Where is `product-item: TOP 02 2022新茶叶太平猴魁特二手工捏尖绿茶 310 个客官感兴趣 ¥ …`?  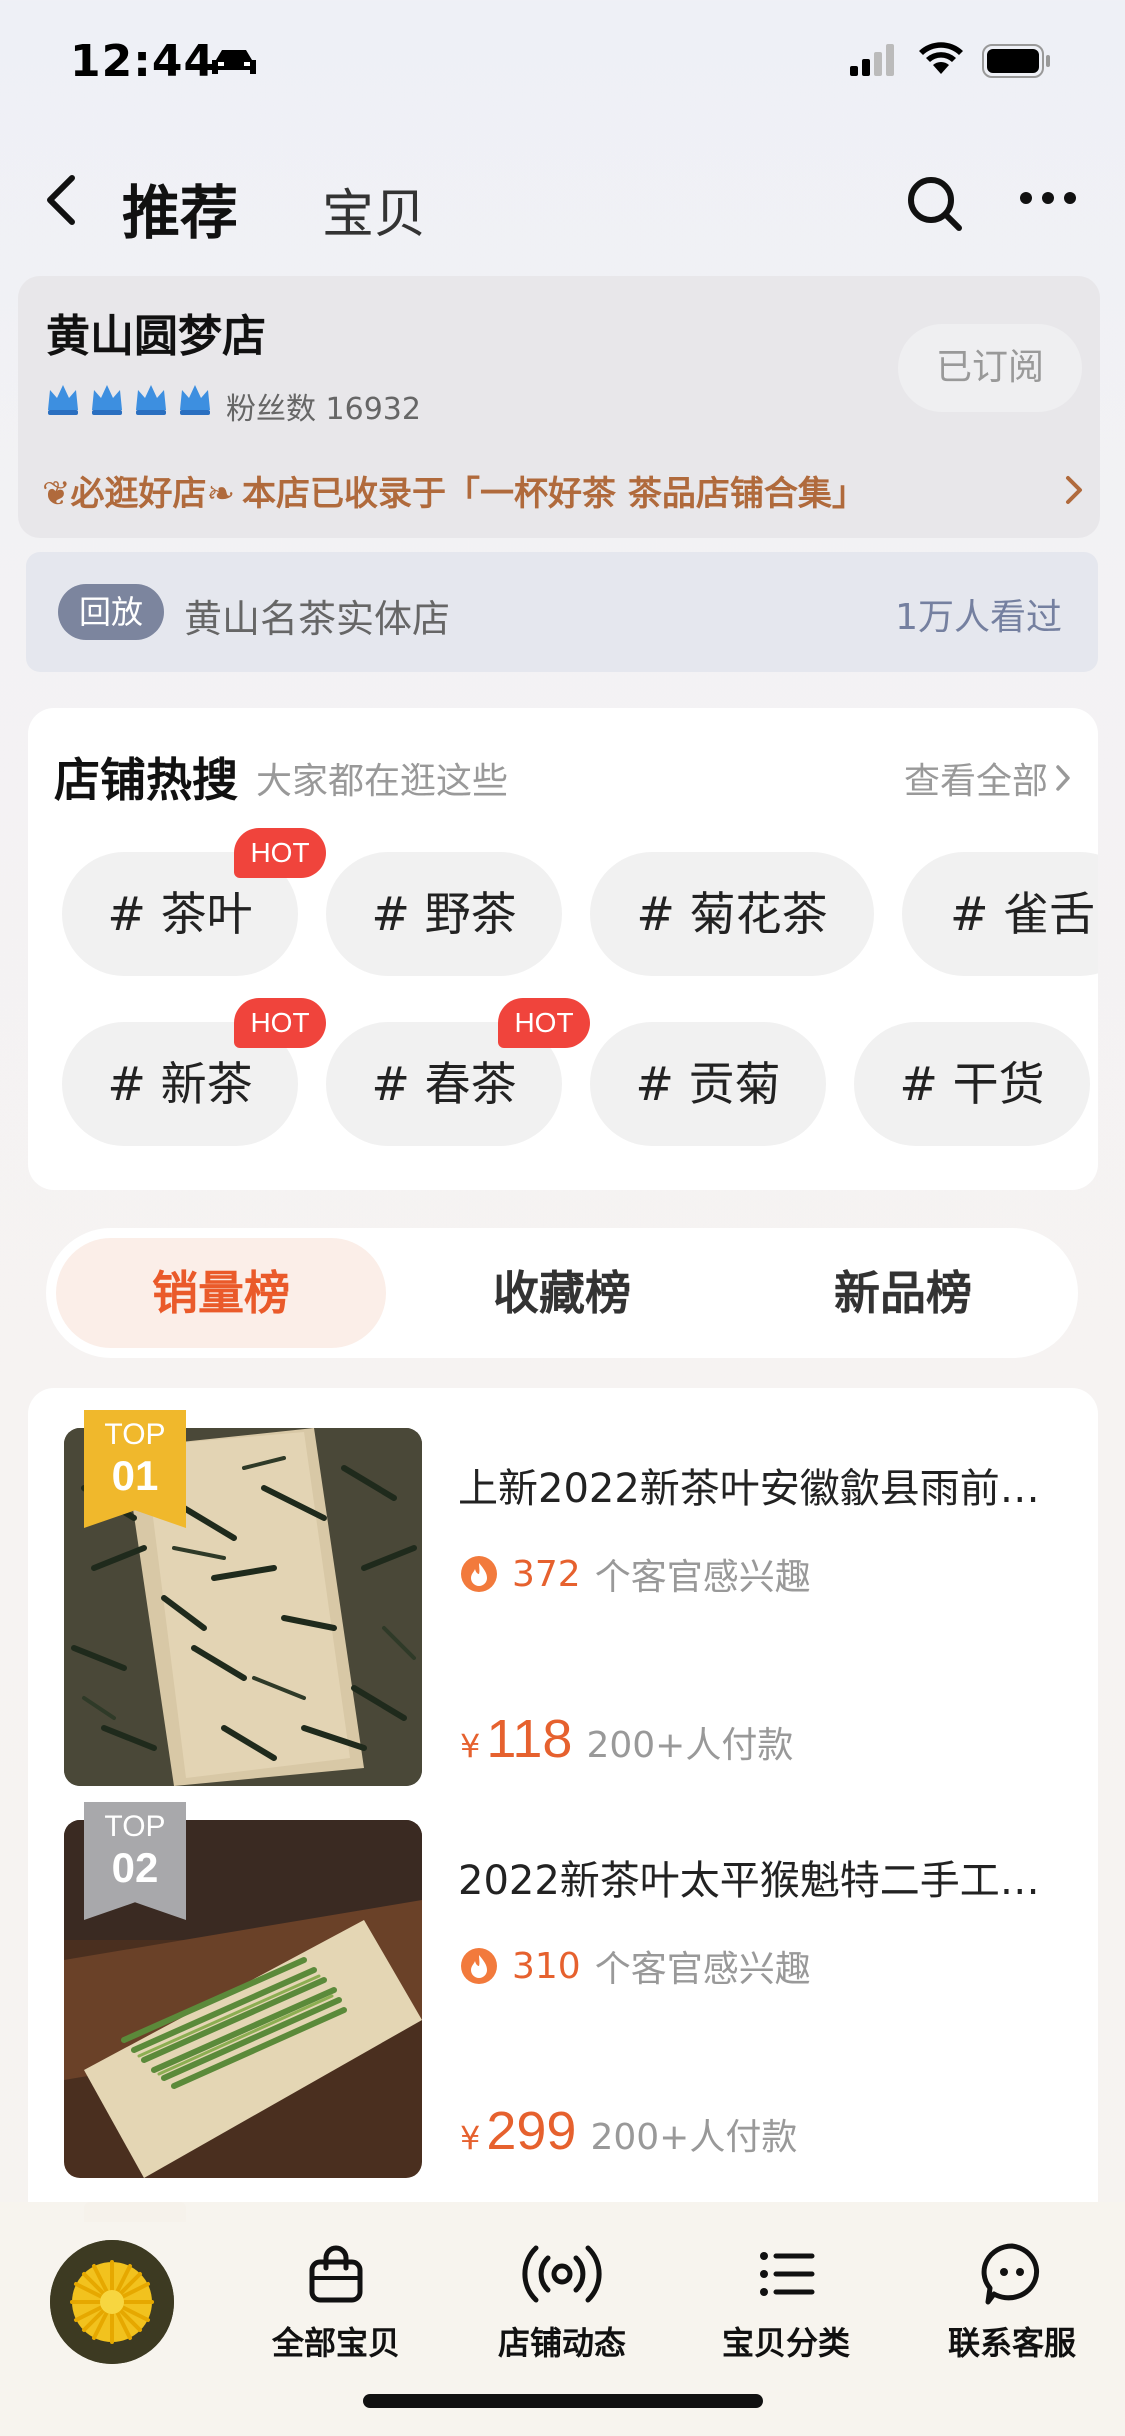
product-item: TOP 02 2022新茶叶太平猴魁特二手工捏尖绿茶 310 个客官感兴趣 ¥ … is located at coordinates (563, 1991).